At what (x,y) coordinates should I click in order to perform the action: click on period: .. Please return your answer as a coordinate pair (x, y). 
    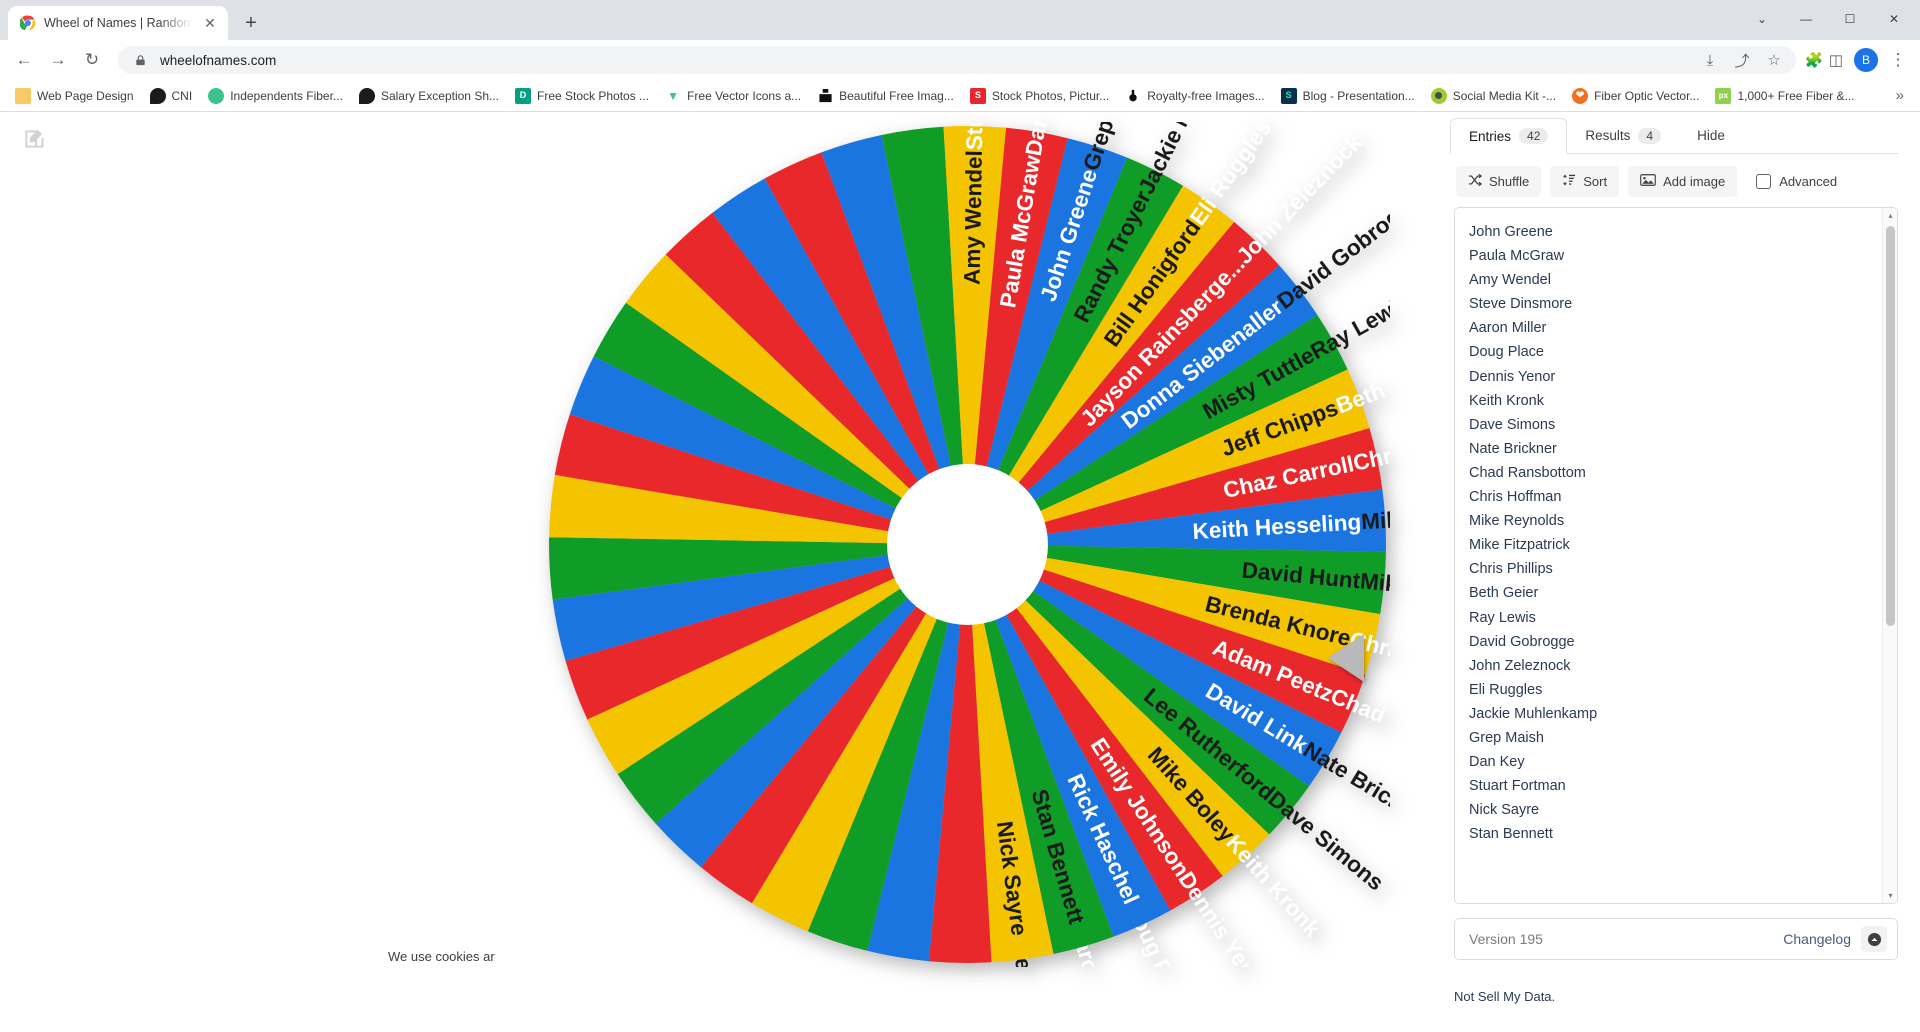
    Looking at the image, I should click on (1553, 996).